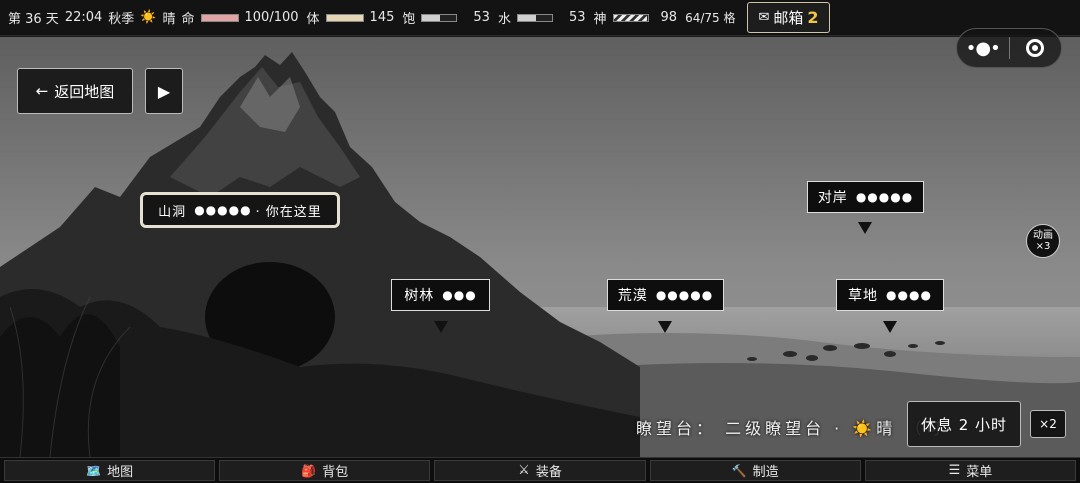 The image size is (1080, 483). Describe the element at coordinates (419, 296) in the screenshot. I see `location-forest-name: 树林` at that location.